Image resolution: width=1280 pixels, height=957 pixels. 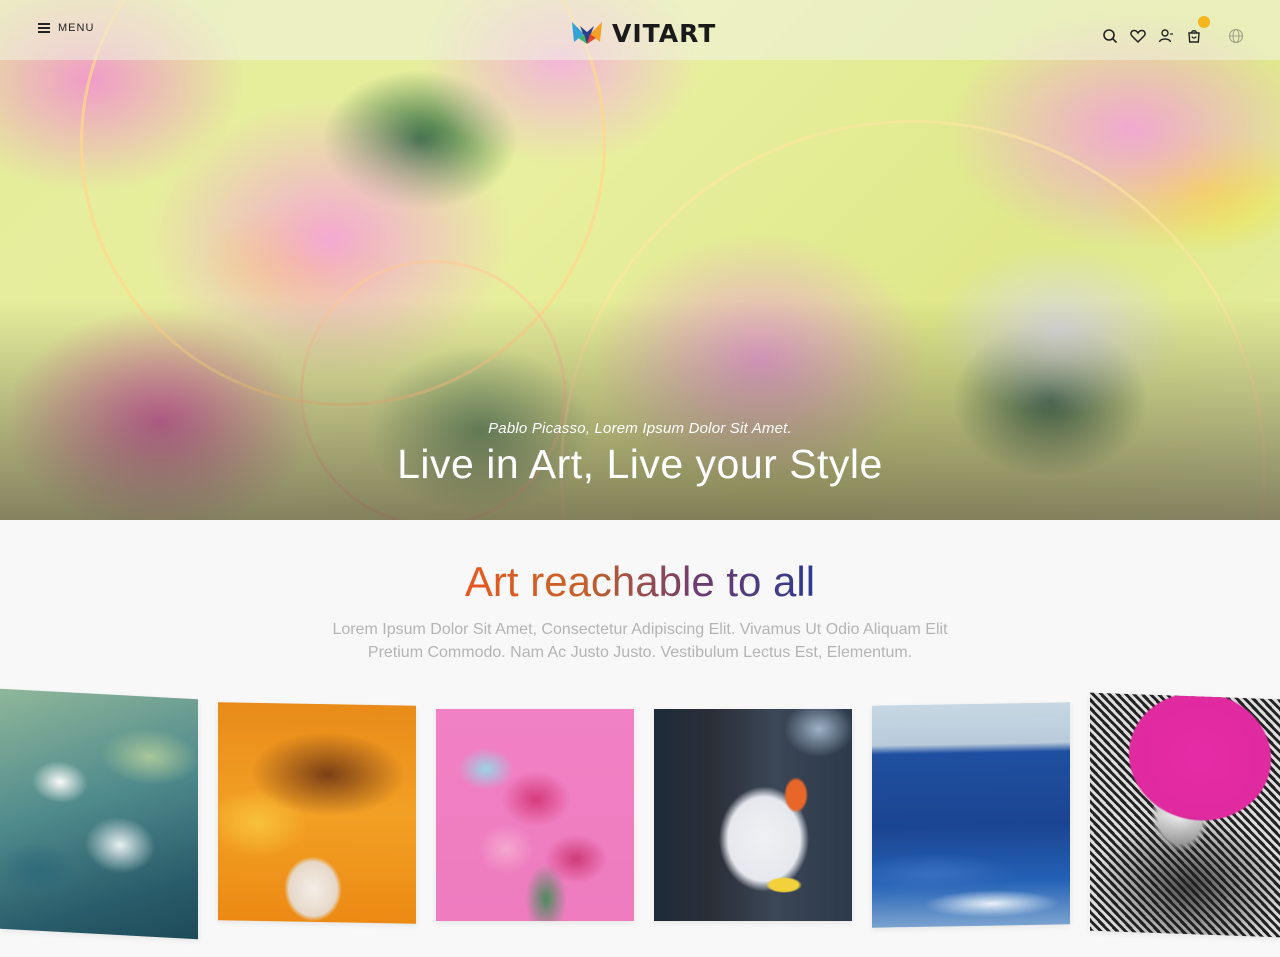 I want to click on abstract-painting, so click(x=753, y=815).